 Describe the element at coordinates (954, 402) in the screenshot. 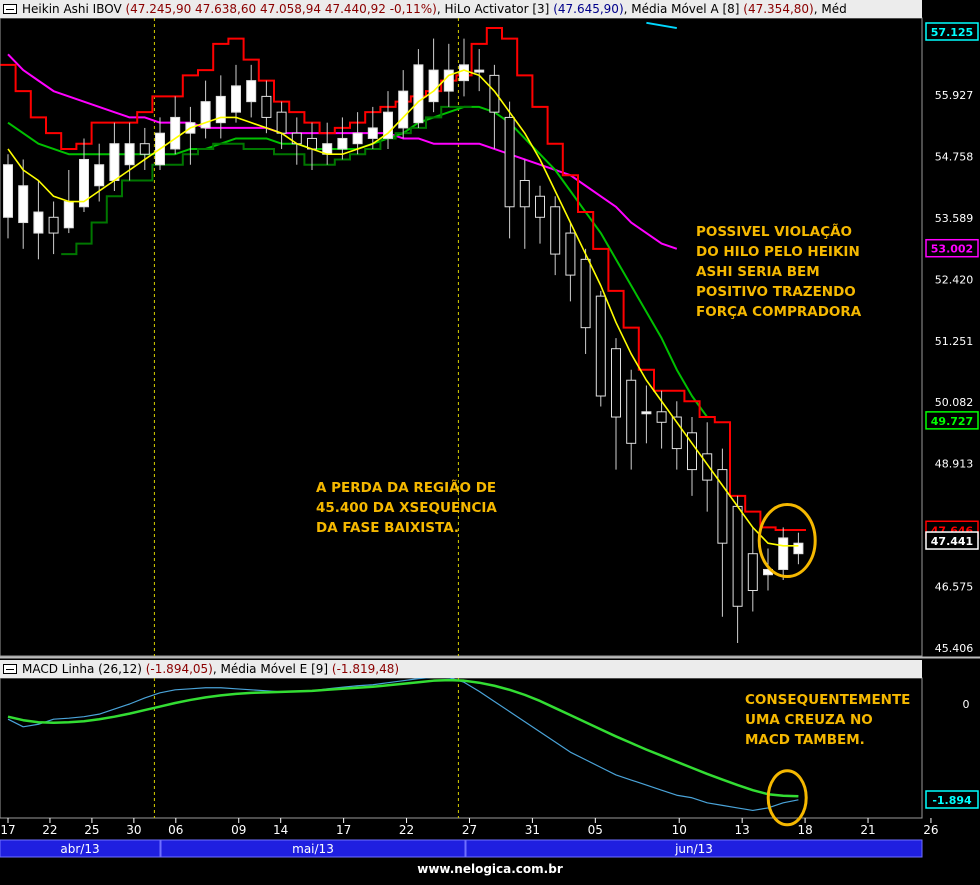

I see `y-tick-label: 50.082` at that location.